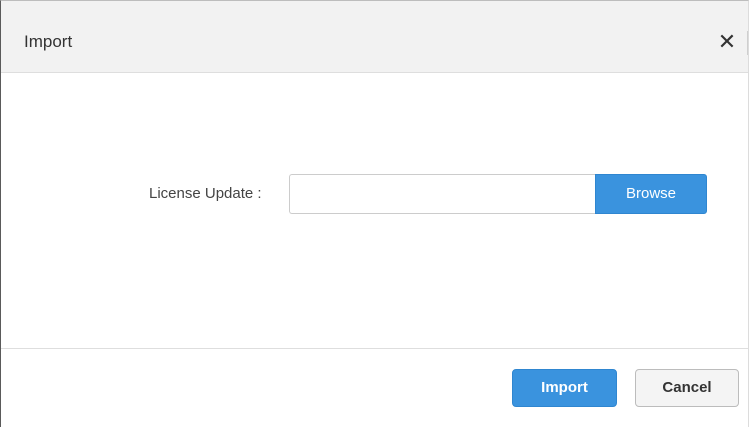  What do you see at coordinates (651, 194) in the screenshot?
I see `browse-button: Browse` at bounding box center [651, 194].